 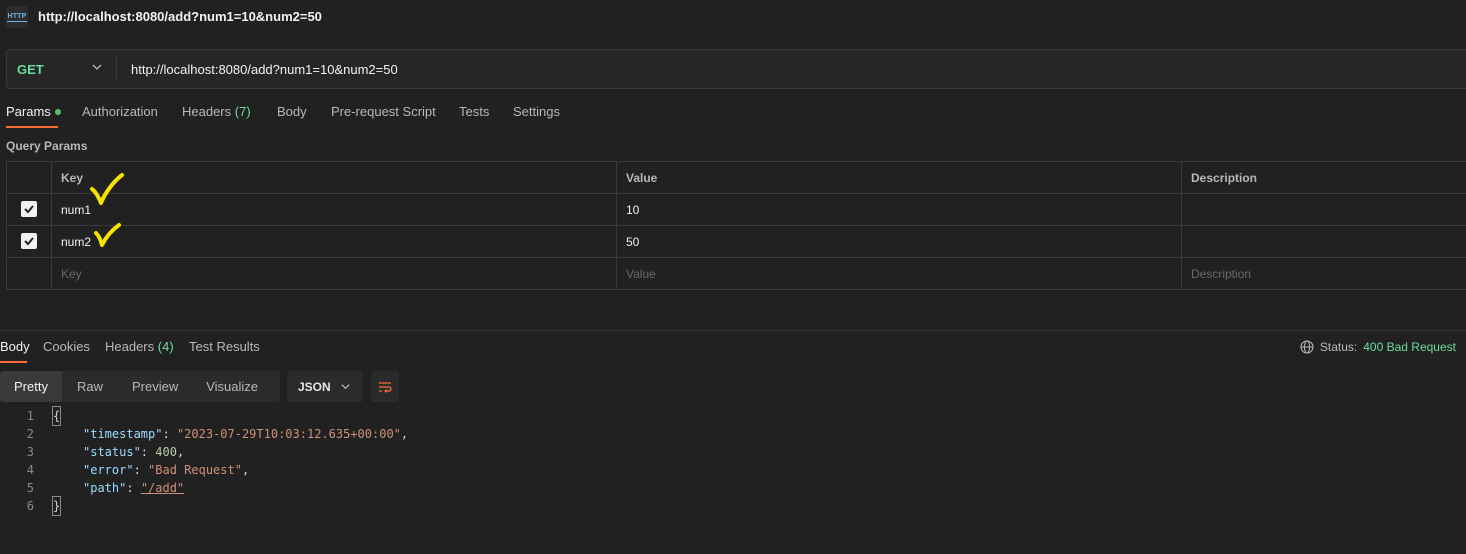 I want to click on tab-pre-request-script: Pre-request Script, so click(x=383, y=111).